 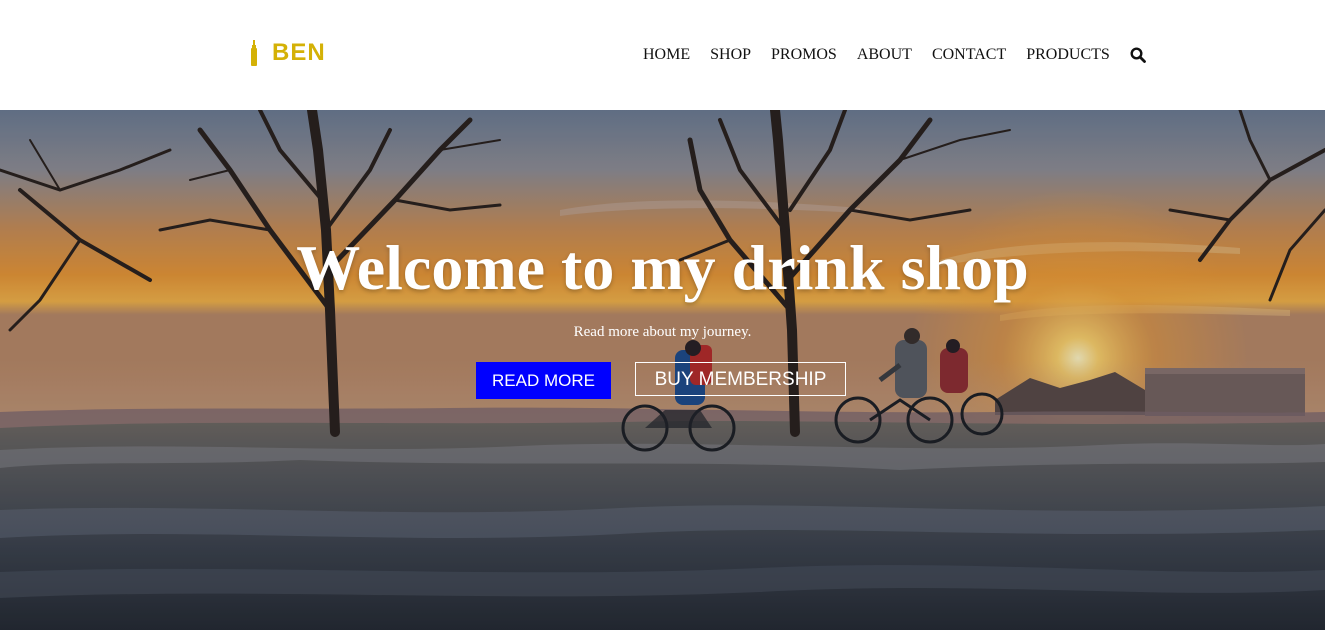 What do you see at coordinates (1138, 55) in the screenshot?
I see `search-icon` at bounding box center [1138, 55].